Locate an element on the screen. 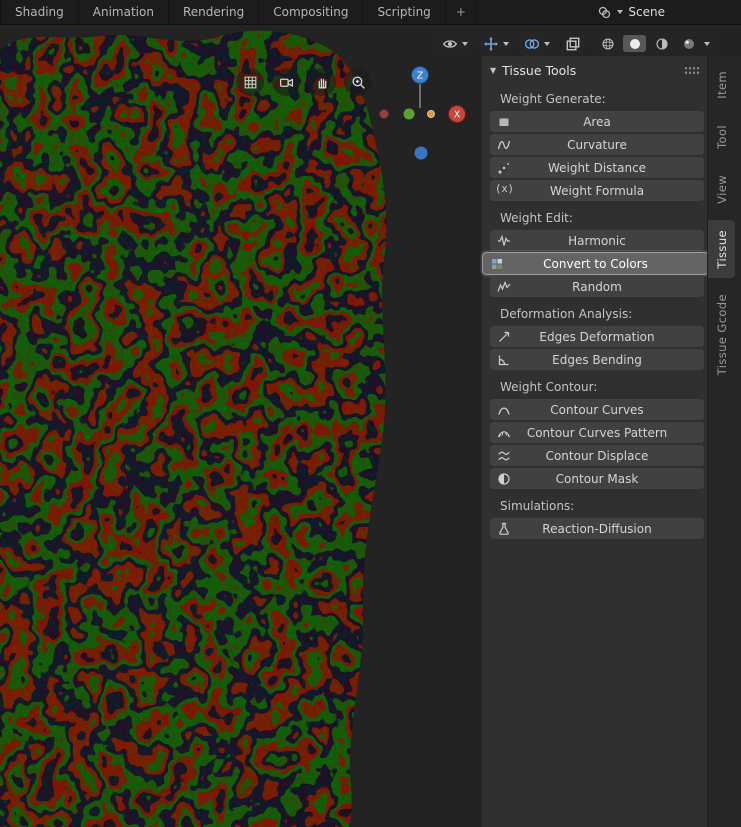  axis-z-negative-handle is located at coordinates (421, 153).